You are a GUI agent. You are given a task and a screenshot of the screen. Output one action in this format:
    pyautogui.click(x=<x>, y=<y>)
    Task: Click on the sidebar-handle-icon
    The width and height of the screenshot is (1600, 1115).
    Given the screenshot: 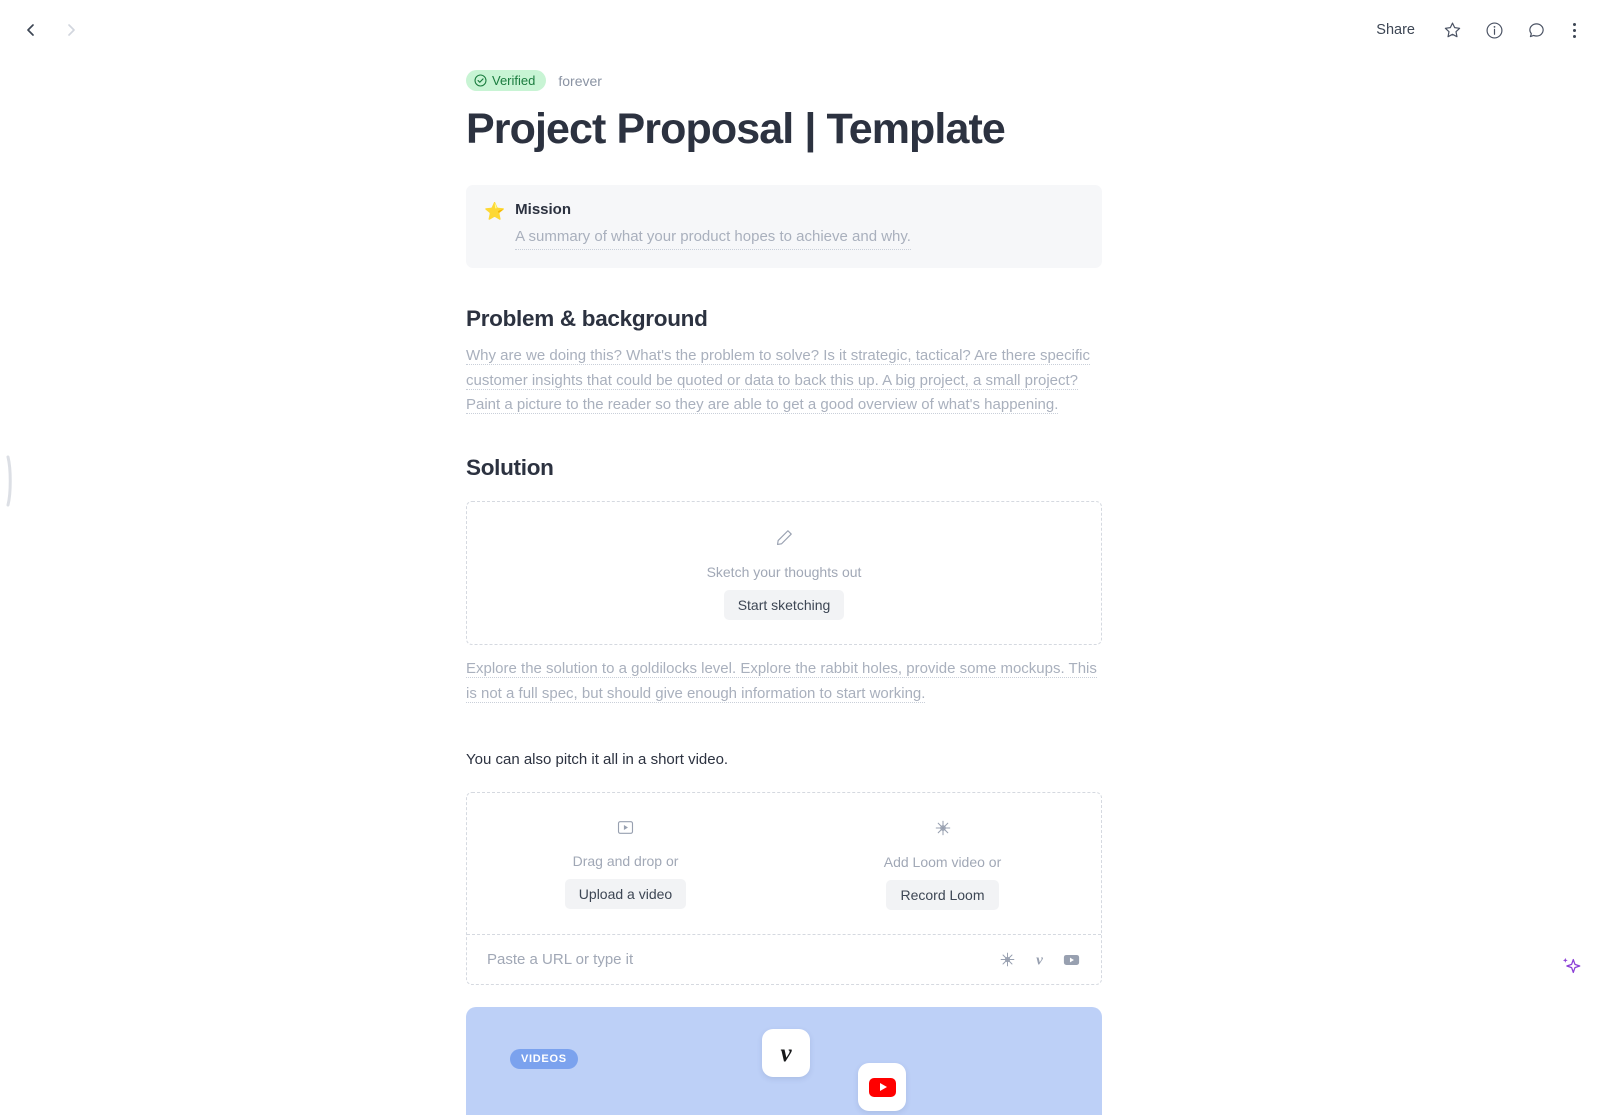 What is the action you would take?
    pyautogui.click(x=10, y=481)
    